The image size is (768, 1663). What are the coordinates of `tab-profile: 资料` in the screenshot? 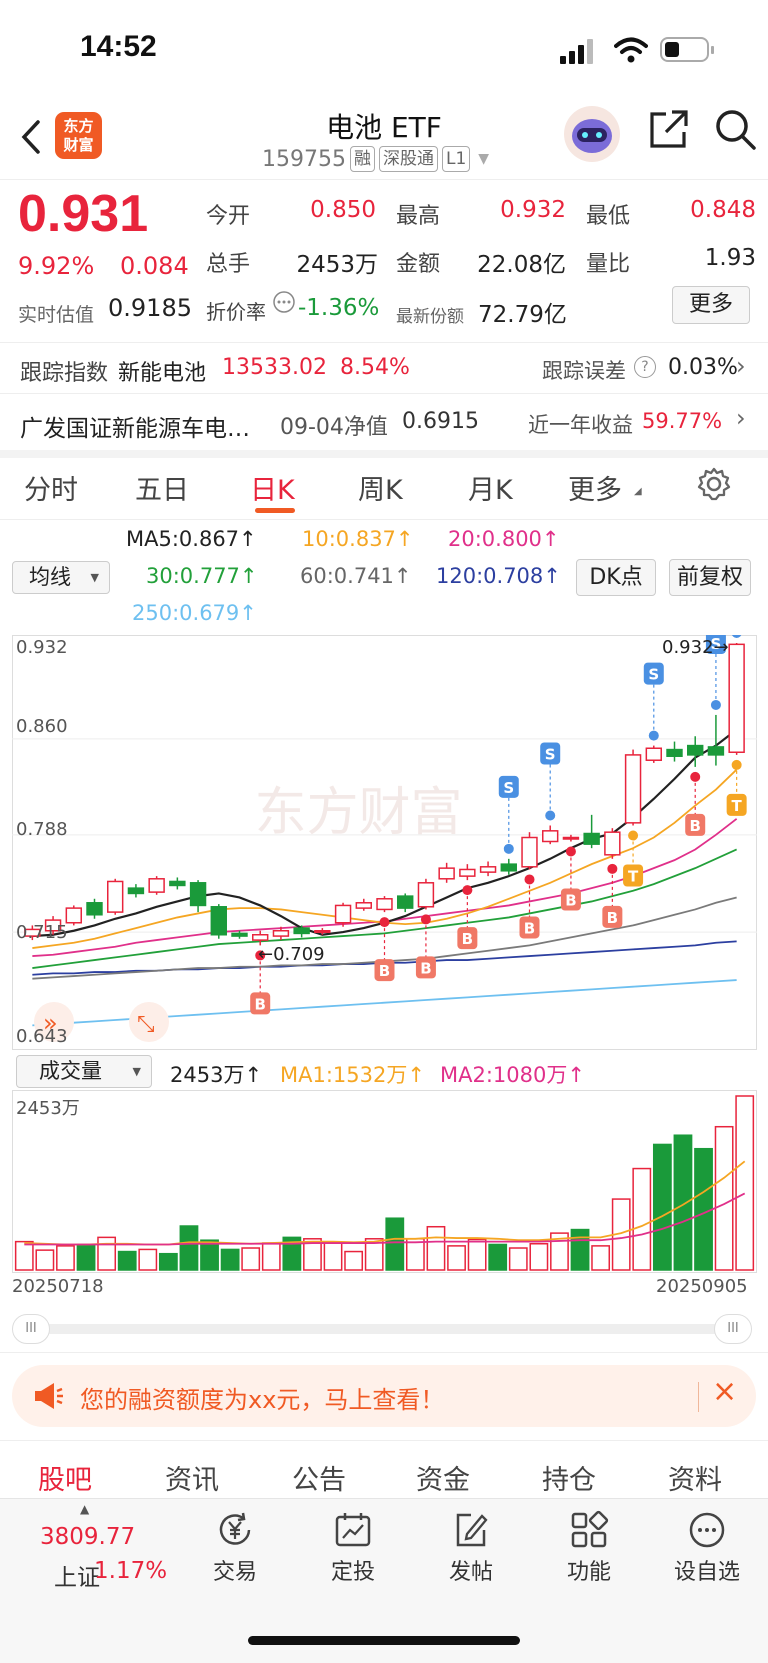 It's located at (695, 1477).